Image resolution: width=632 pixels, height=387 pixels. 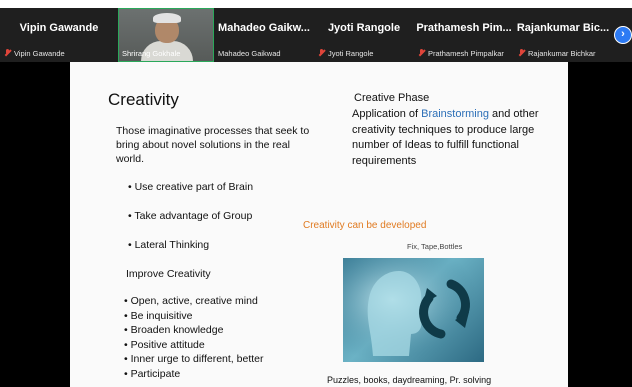 What do you see at coordinates (34, 53) in the screenshot?
I see `participant-tag: Vipin Gawande` at bounding box center [34, 53].